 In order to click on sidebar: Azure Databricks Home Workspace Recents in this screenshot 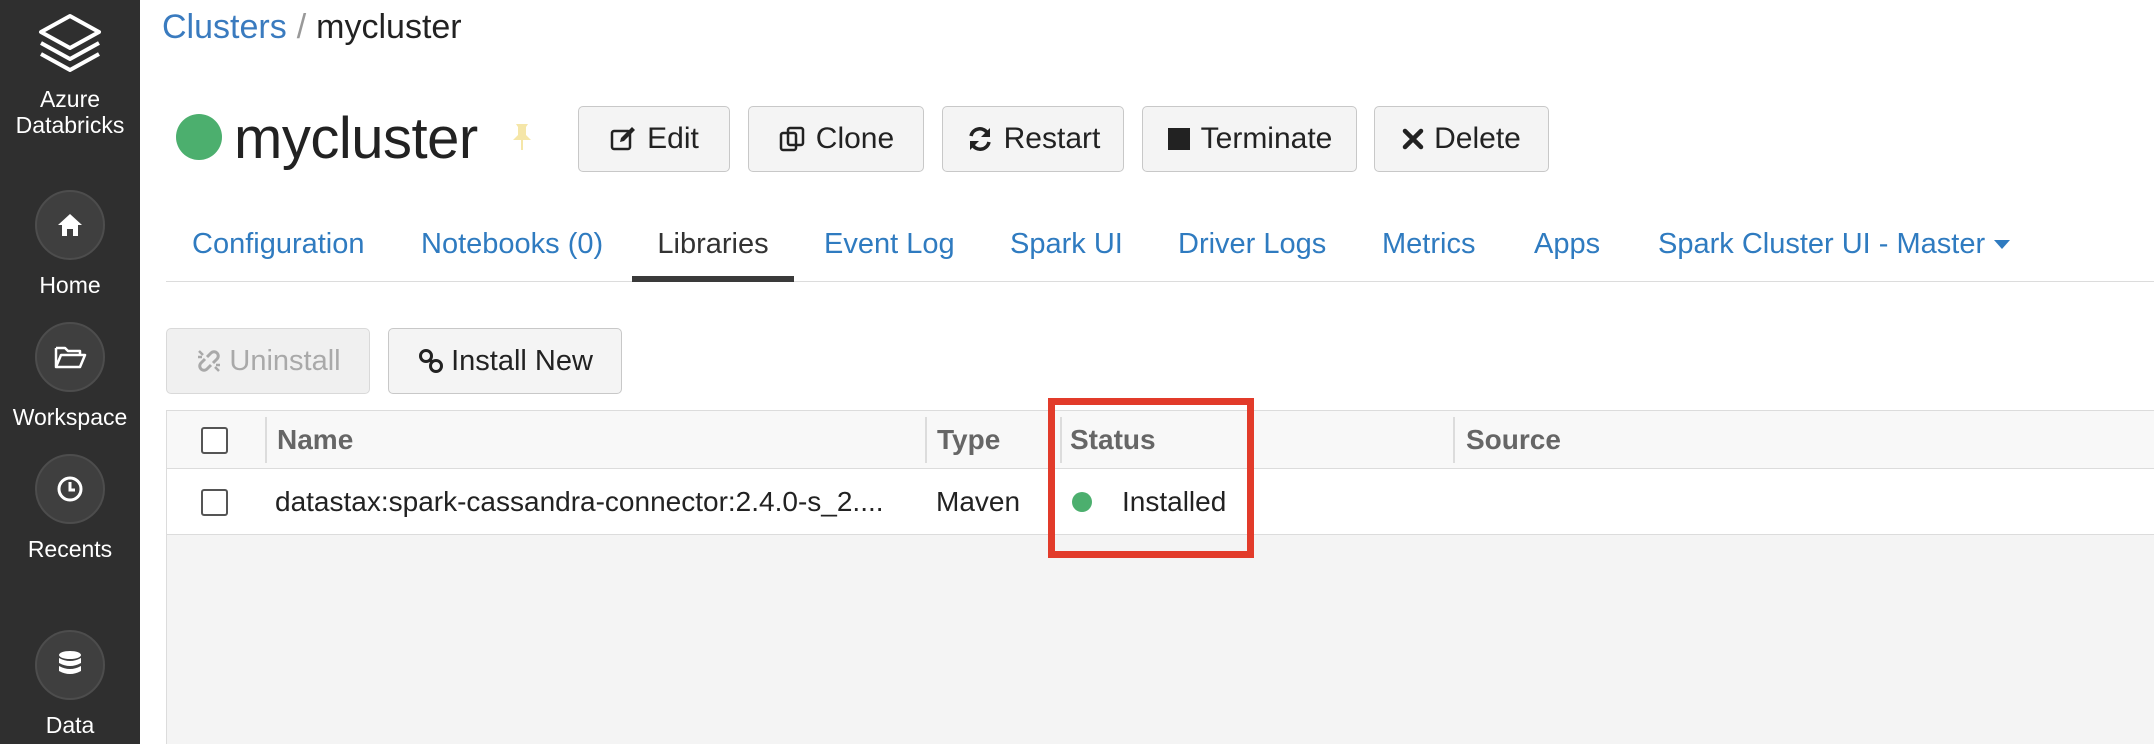, I will do `click(70, 372)`.